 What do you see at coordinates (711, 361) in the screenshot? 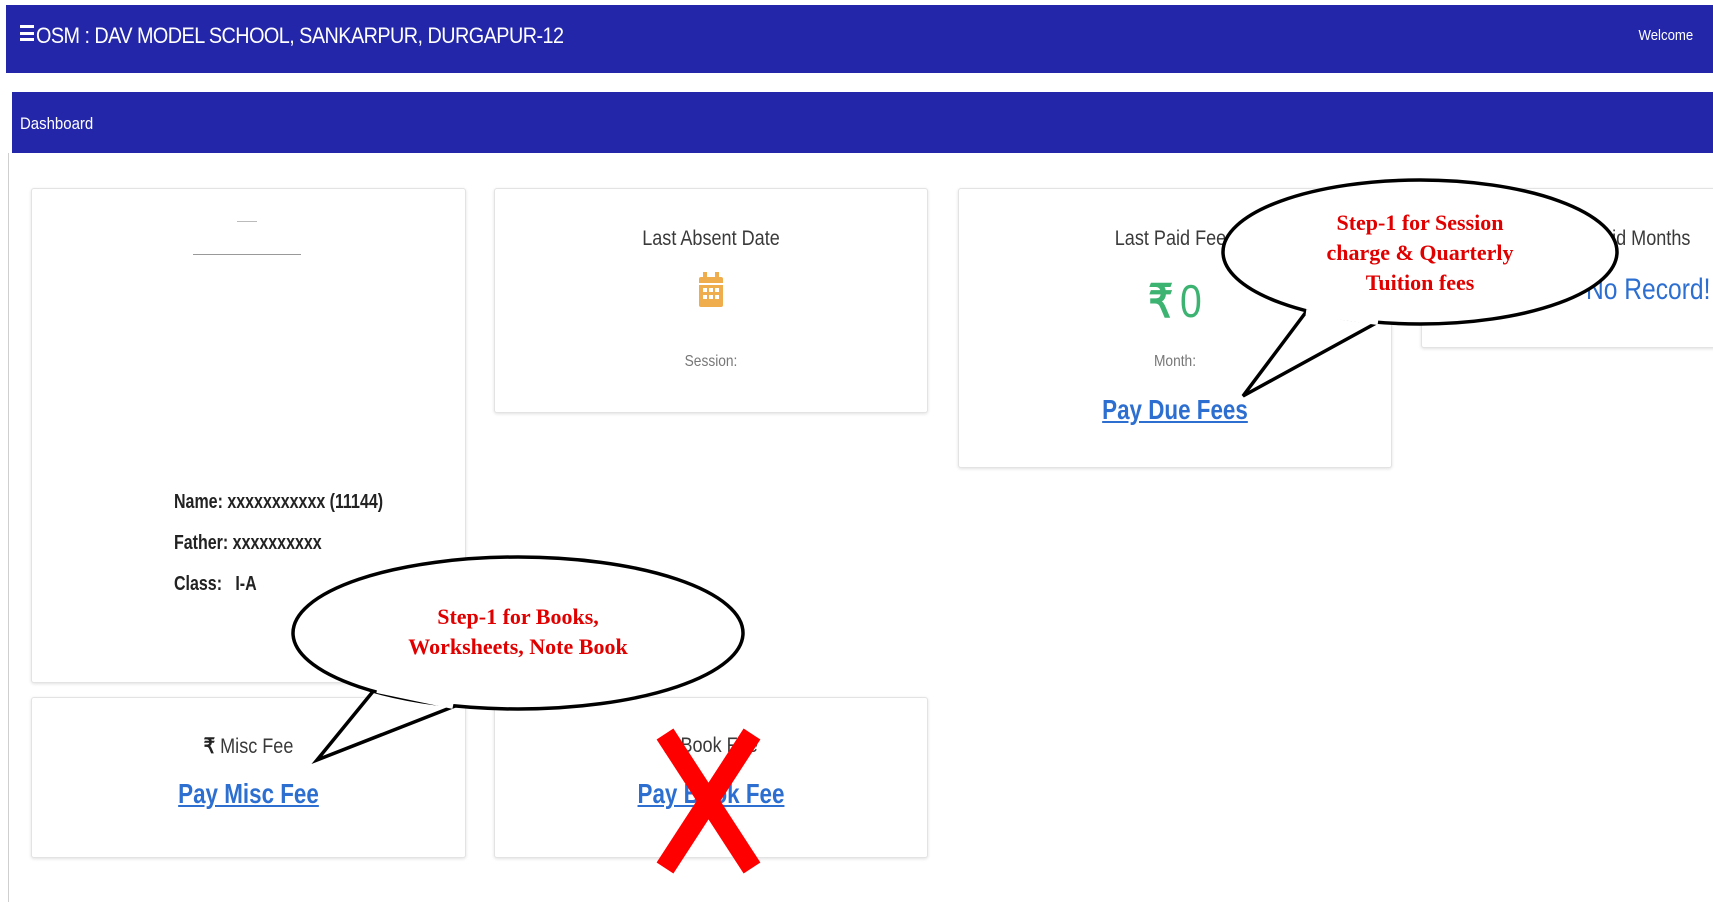
I see `session-label: Session:` at bounding box center [711, 361].